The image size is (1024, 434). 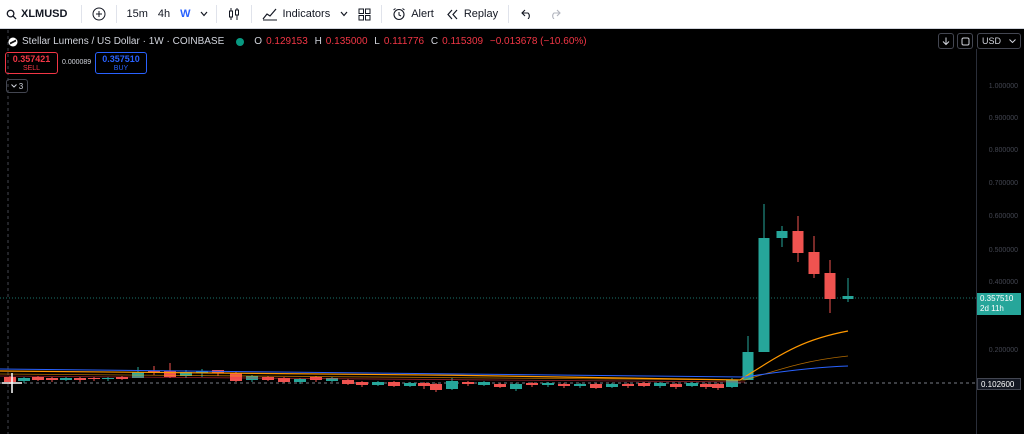 I want to click on high-value: 0.135000, so click(x=346, y=41).